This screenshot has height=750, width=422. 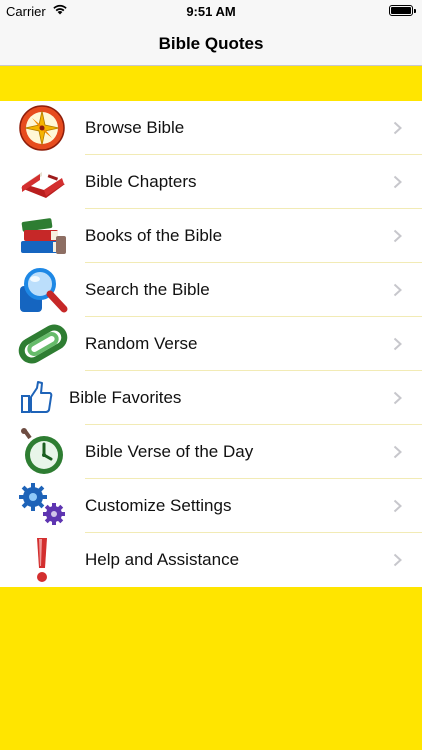 What do you see at coordinates (43, 506) in the screenshot?
I see `gears-icon` at bounding box center [43, 506].